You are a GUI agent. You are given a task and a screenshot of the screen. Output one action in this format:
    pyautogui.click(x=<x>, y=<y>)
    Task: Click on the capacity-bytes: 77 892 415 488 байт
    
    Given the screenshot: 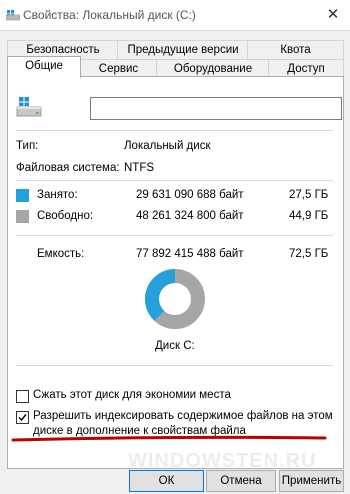 What is the action you would take?
    pyautogui.click(x=190, y=254)
    